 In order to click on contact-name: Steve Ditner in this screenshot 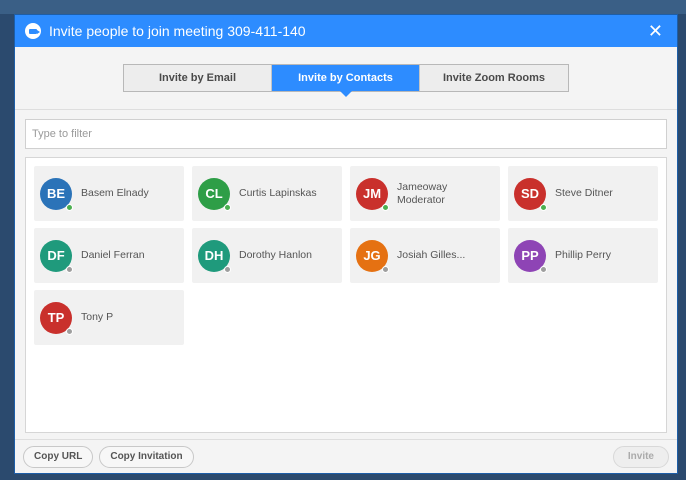, I will do `click(584, 193)`.